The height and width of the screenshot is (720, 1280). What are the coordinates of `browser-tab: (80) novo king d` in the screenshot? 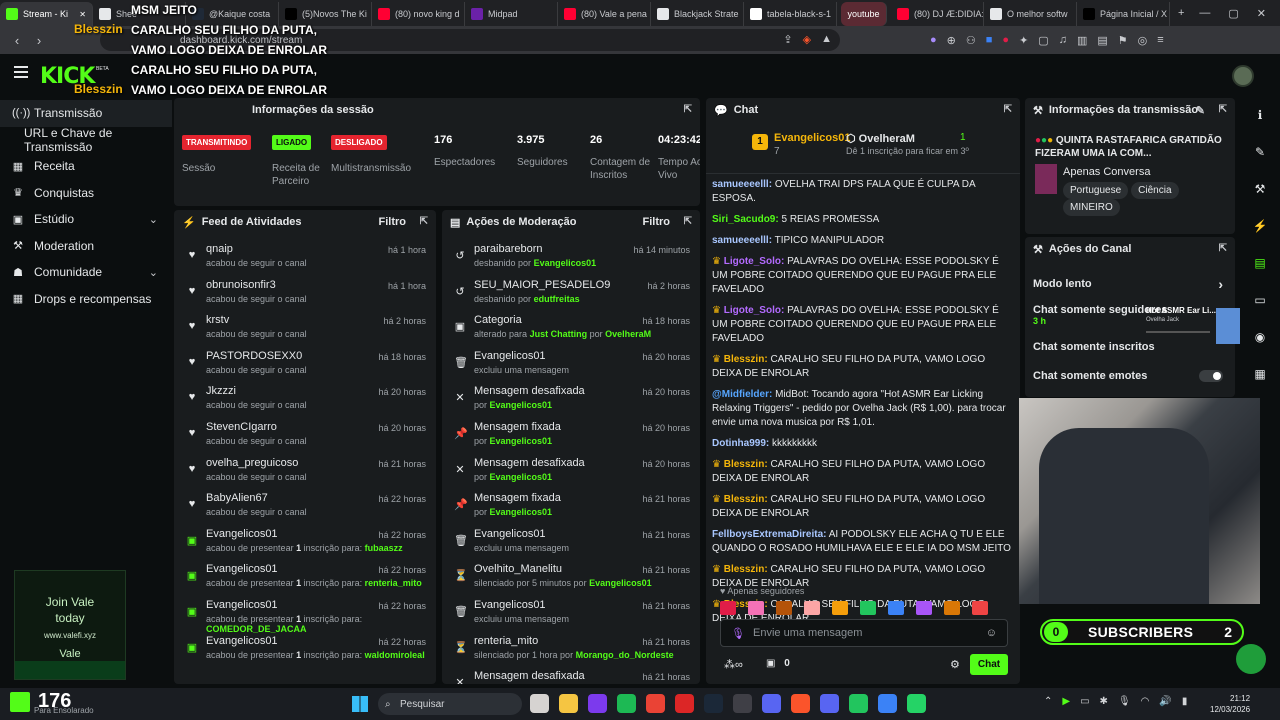 It's located at (418, 14).